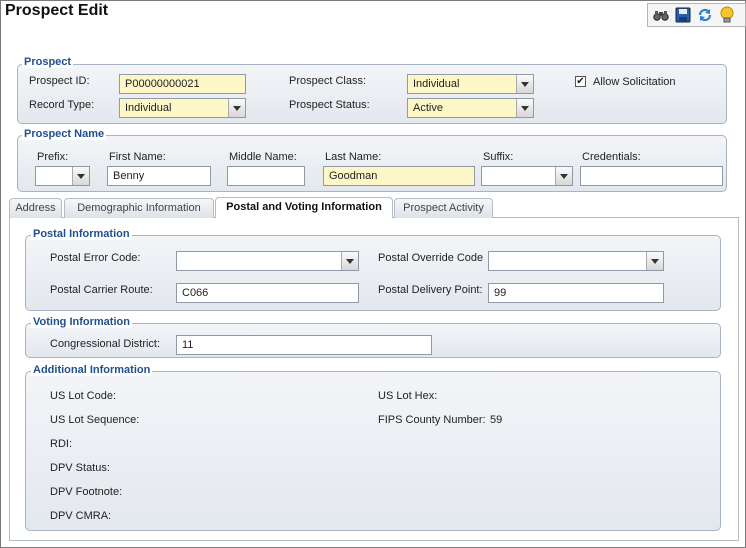 The image size is (746, 548). What do you see at coordinates (263, 157) in the screenshot?
I see `middle-name-label: Middle Name:` at bounding box center [263, 157].